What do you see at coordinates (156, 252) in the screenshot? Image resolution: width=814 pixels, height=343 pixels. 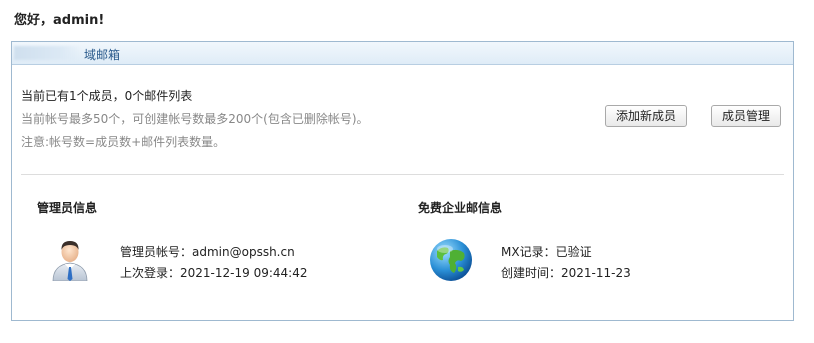 I see `admin-account-label: 管理员帐号：` at bounding box center [156, 252].